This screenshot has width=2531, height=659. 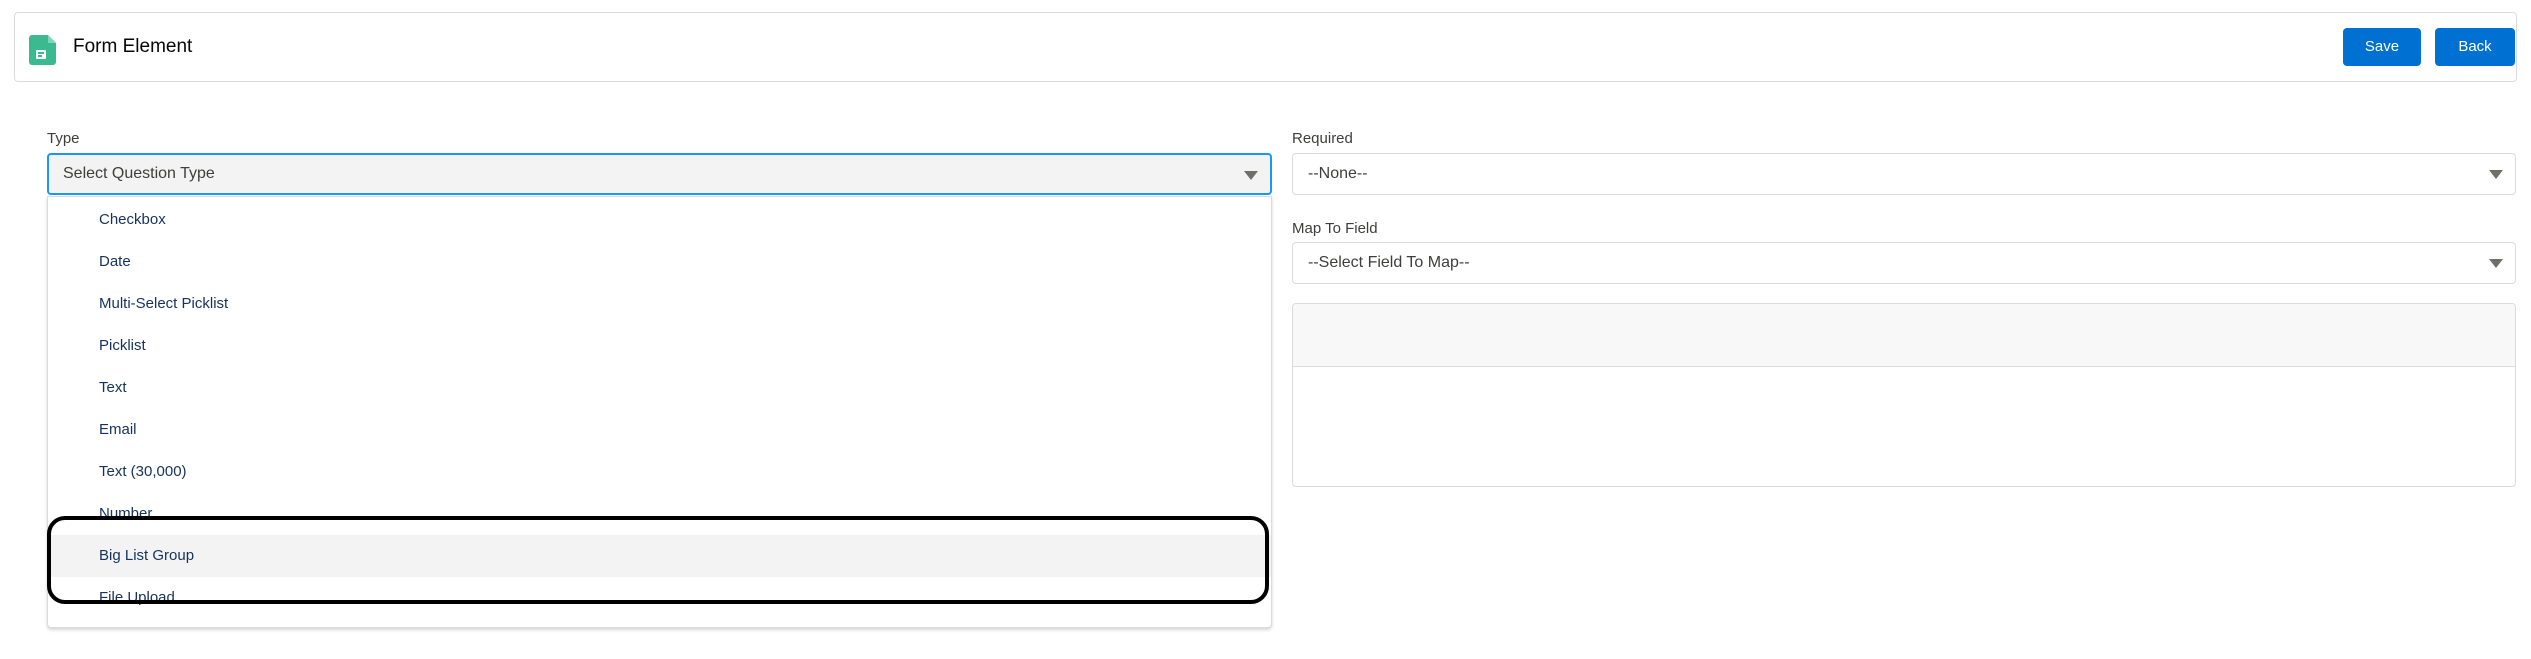 What do you see at coordinates (1904, 174) in the screenshot?
I see `required-select: --None--` at bounding box center [1904, 174].